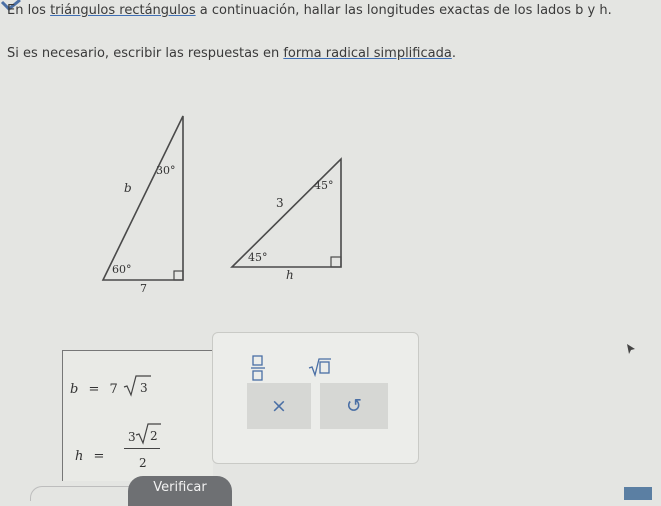  Describe the element at coordinates (290, 275) in the screenshot. I see `base-label-h: h` at that location.